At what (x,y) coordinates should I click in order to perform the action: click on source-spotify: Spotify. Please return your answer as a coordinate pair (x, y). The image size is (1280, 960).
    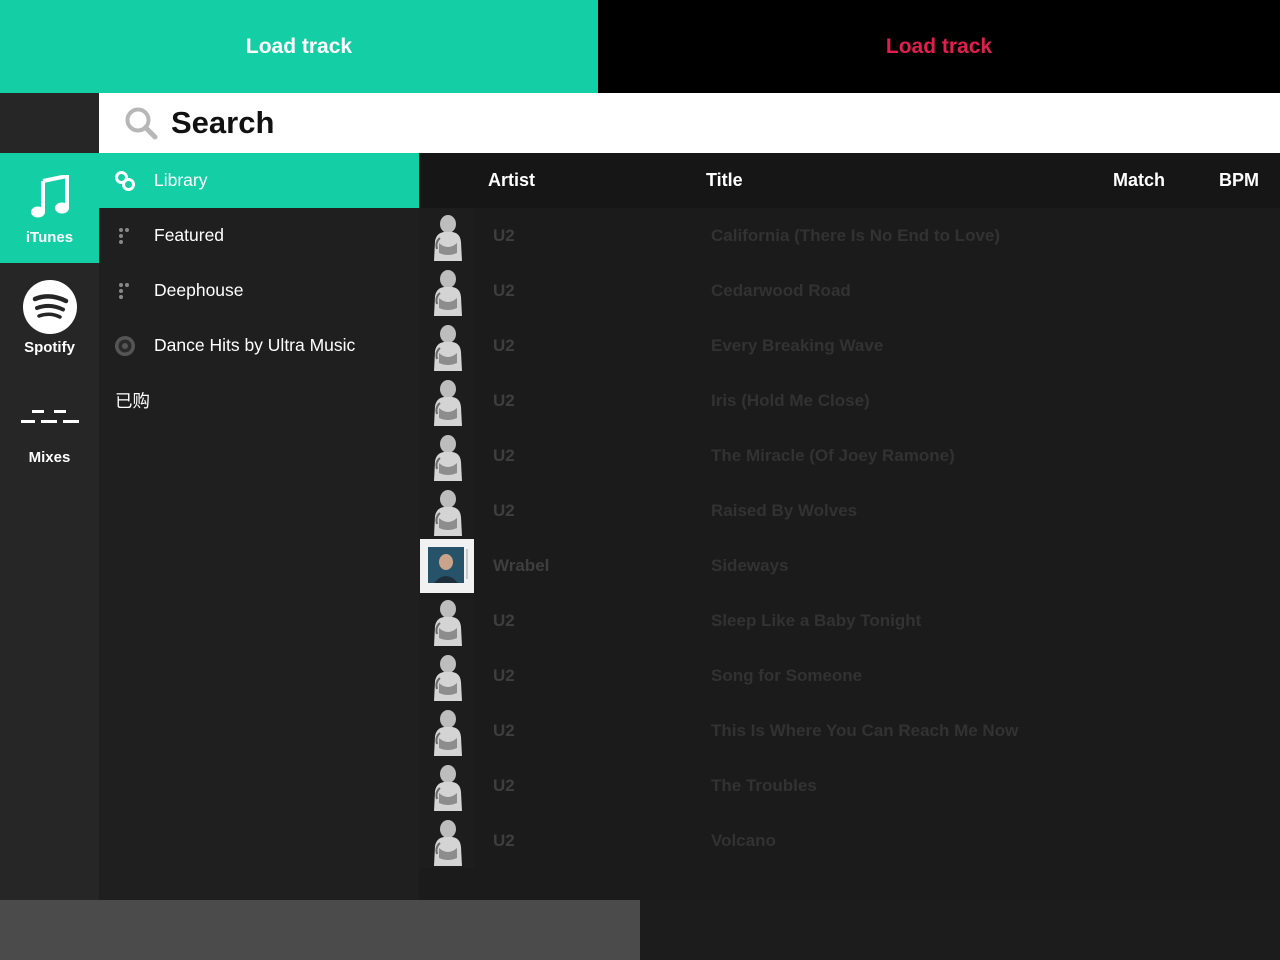
    Looking at the image, I should click on (49, 318).